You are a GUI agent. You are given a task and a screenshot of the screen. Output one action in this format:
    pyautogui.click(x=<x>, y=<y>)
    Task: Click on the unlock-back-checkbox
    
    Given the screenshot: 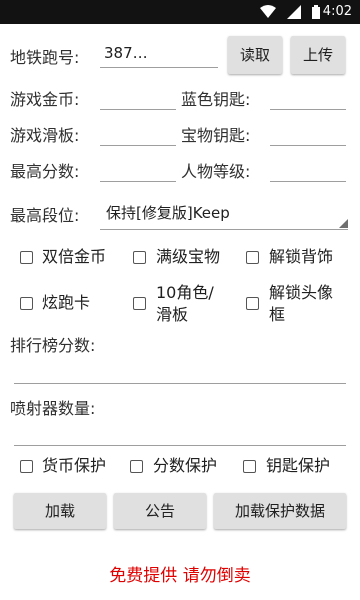 What is the action you would take?
    pyautogui.click(x=252, y=257)
    